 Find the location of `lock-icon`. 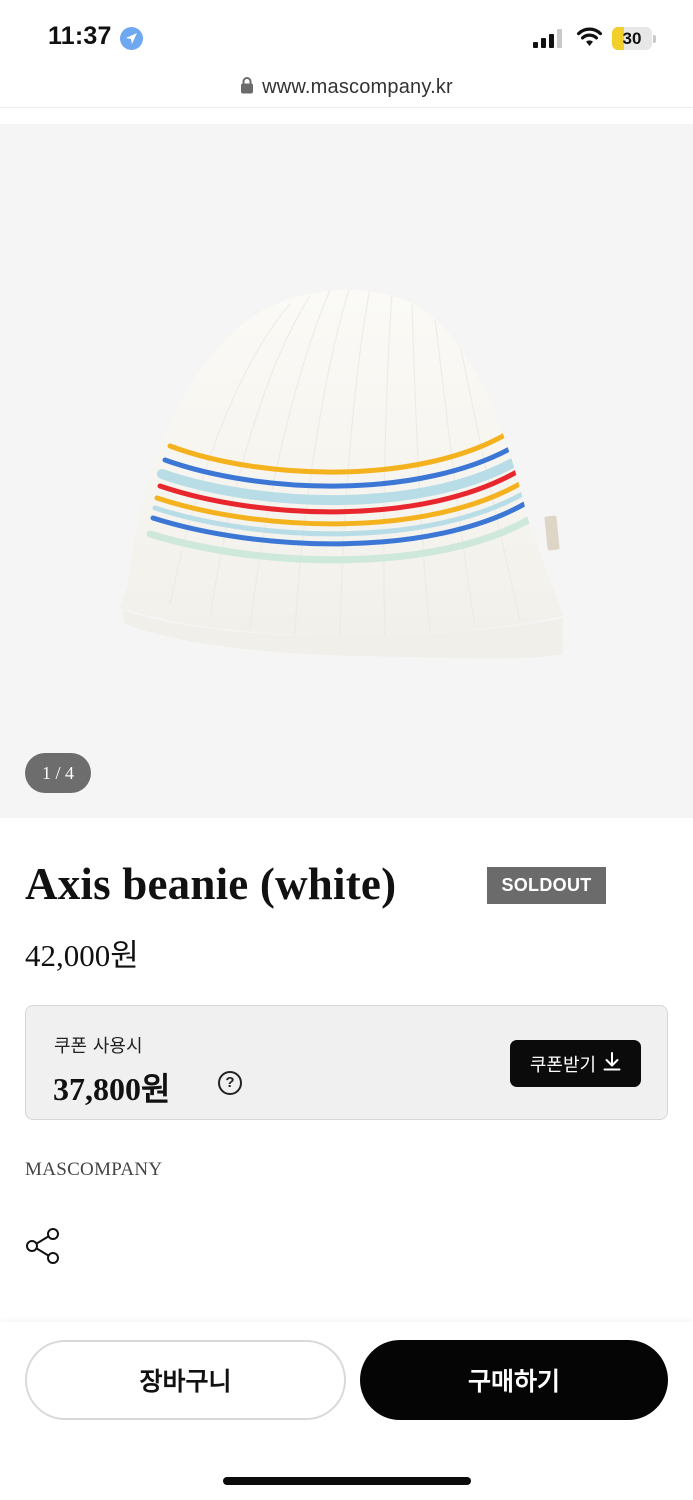

lock-icon is located at coordinates (247, 87).